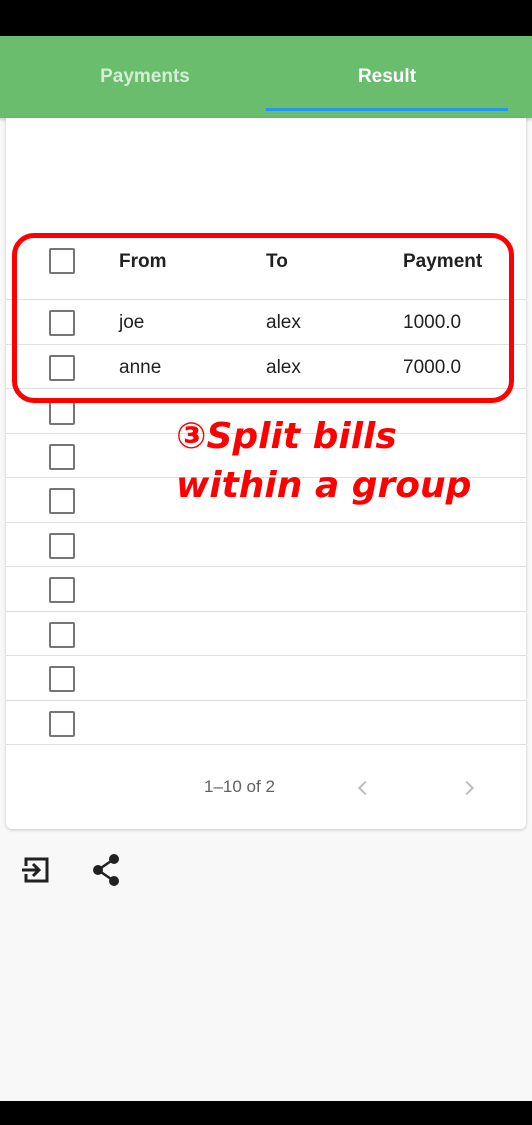 This screenshot has height=1125, width=532. What do you see at coordinates (239, 786) in the screenshot?
I see `pagination-range-text: 1–10 of 2` at bounding box center [239, 786].